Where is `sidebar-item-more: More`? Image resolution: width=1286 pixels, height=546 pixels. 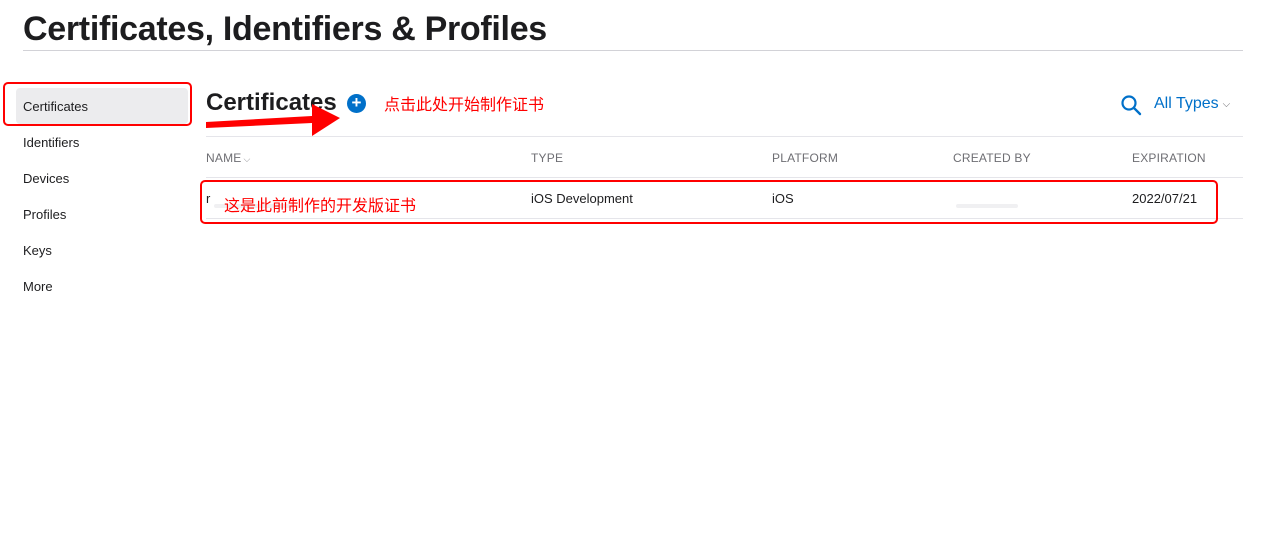 sidebar-item-more: More is located at coordinates (102, 286).